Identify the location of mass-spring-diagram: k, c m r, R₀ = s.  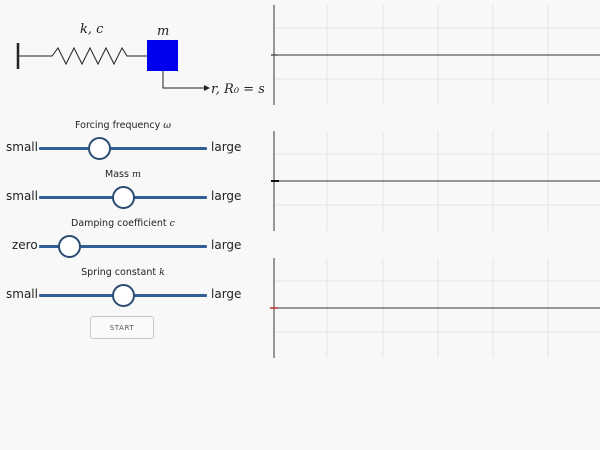
(135, 55).